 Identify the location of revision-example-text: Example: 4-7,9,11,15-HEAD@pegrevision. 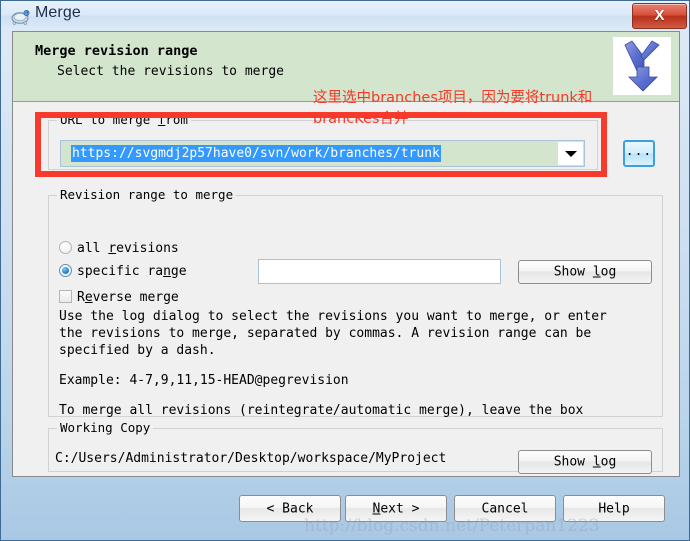
(204, 380).